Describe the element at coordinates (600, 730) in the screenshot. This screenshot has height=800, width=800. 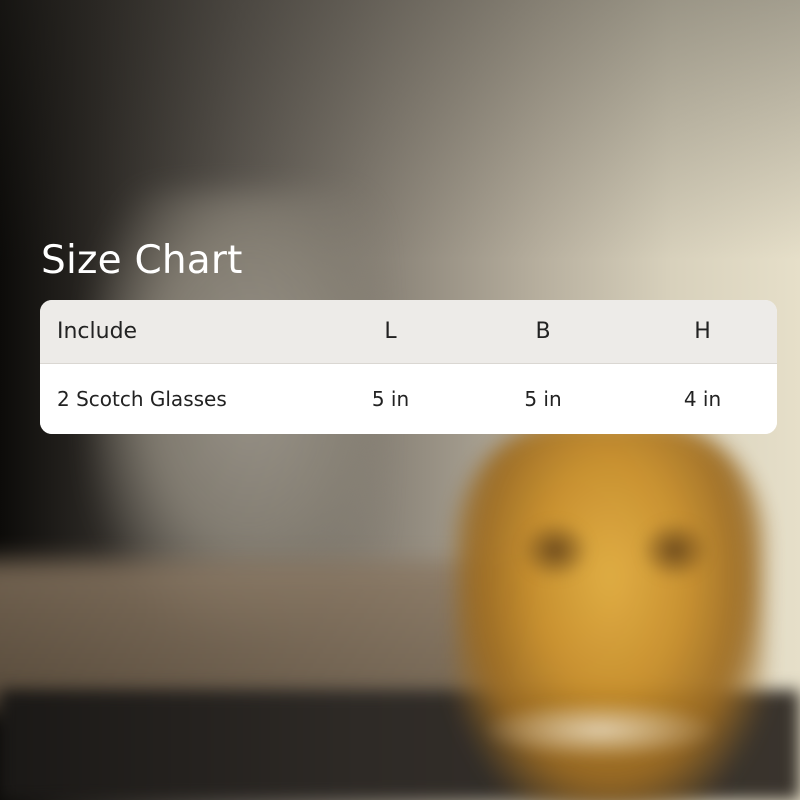
I see `background-glass-rim` at that location.